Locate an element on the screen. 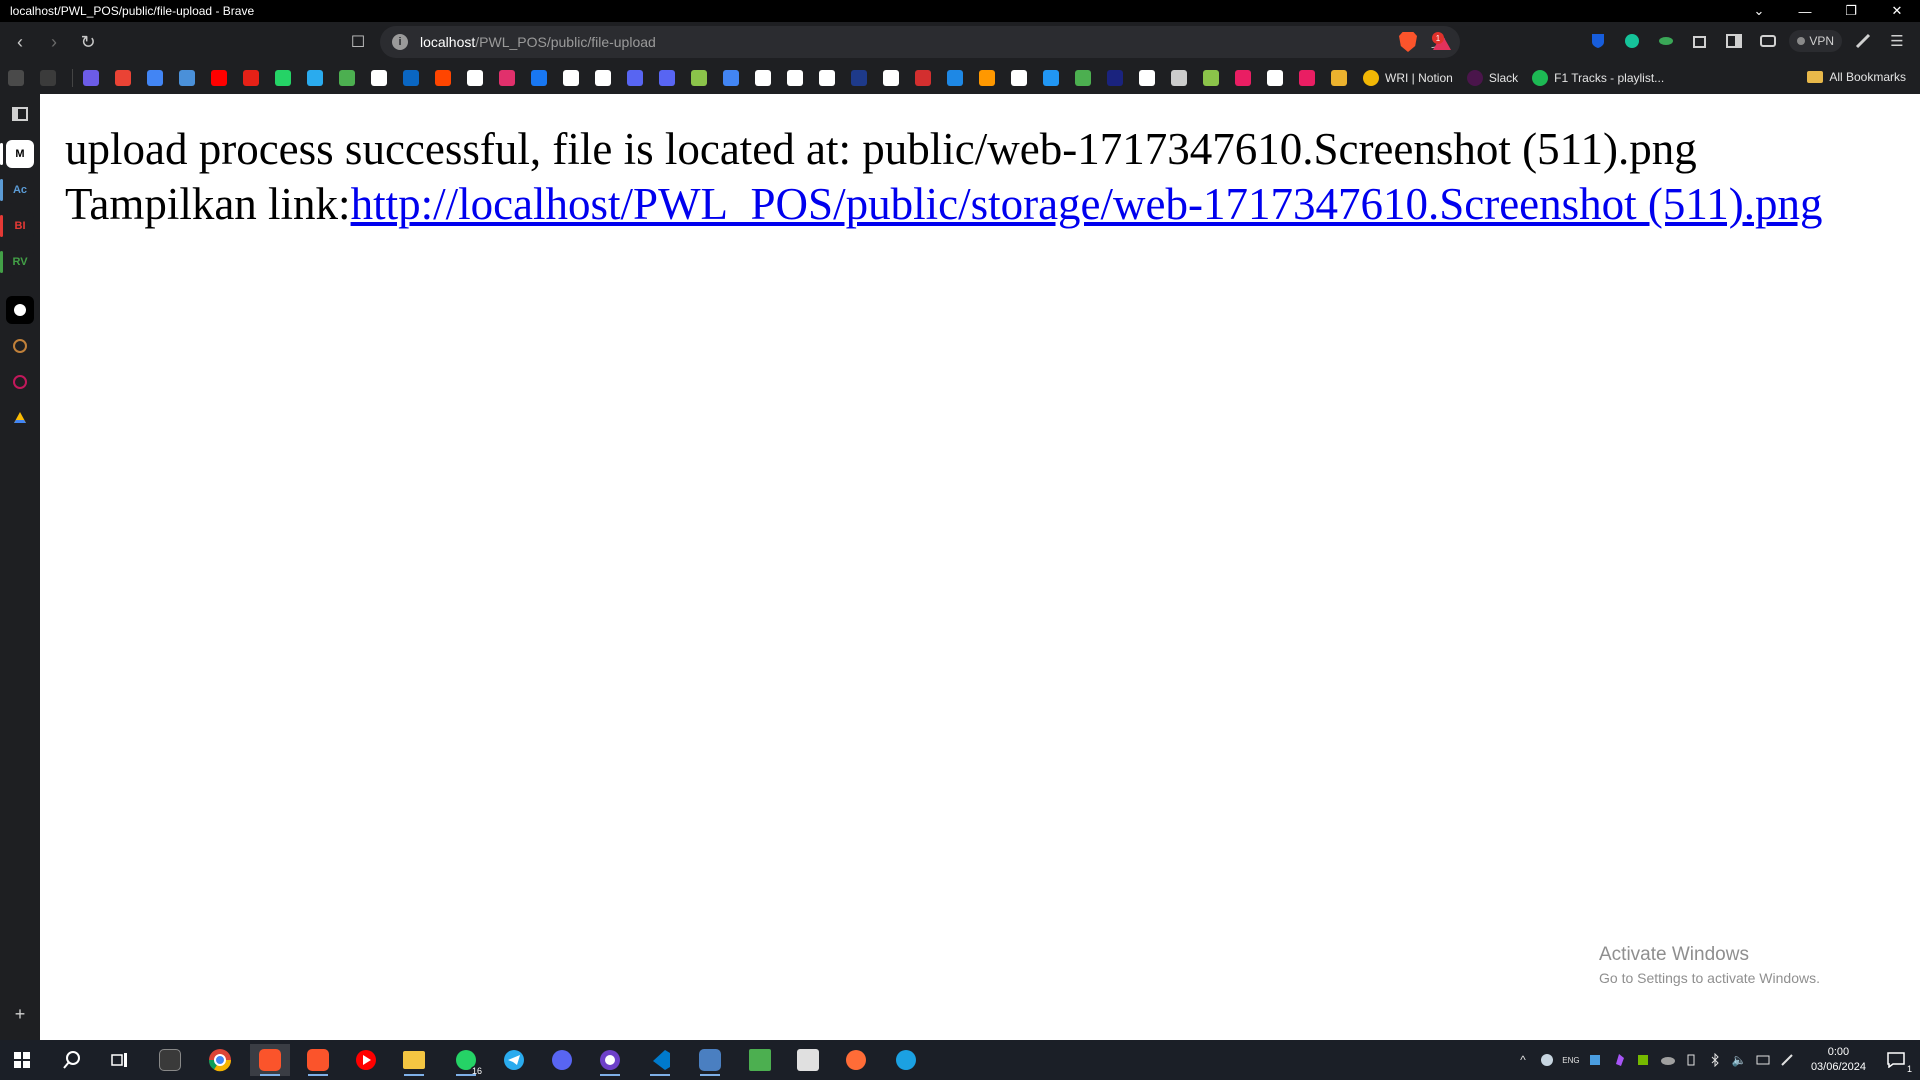 This screenshot has height=1080, width=1920. all-bookmarks-button: All Bookmarks is located at coordinates (1856, 77).